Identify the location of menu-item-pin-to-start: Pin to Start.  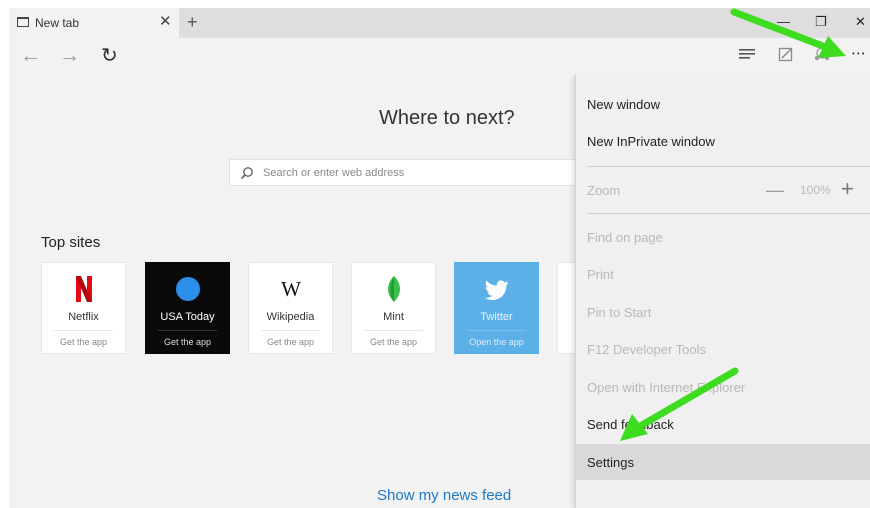
(723, 312).